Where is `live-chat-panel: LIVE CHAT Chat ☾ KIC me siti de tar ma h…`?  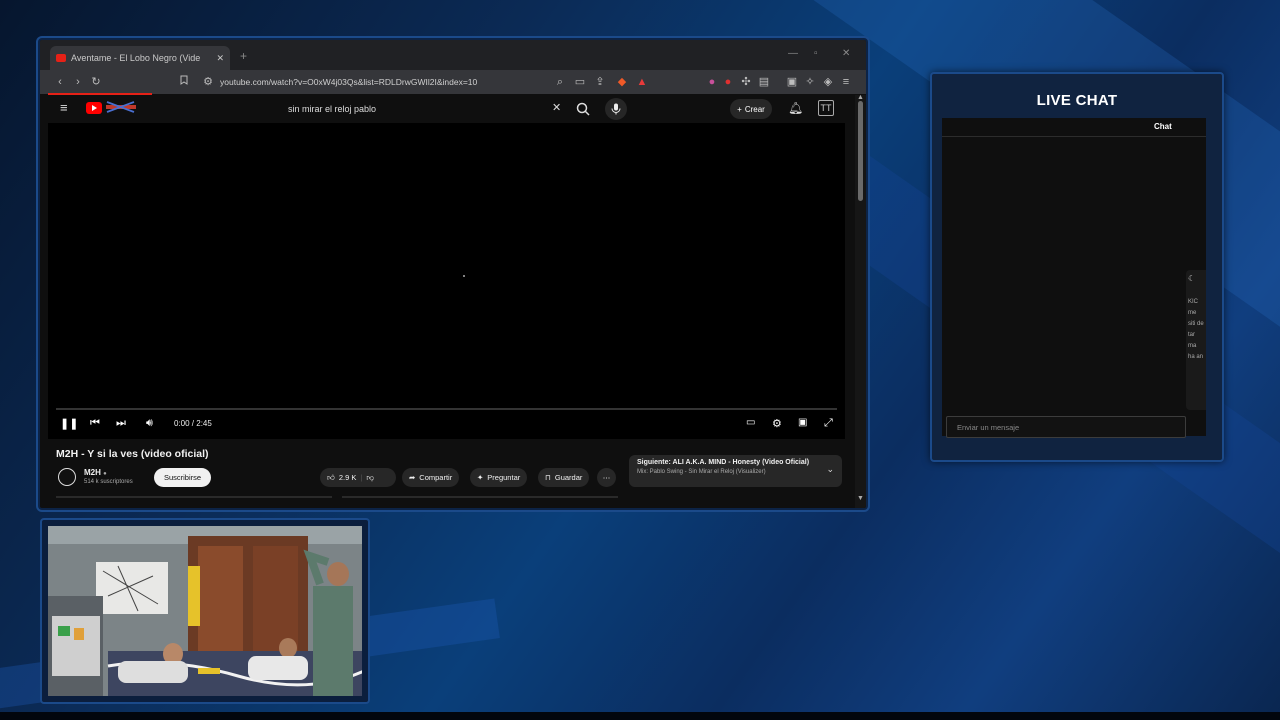
live-chat-panel: LIVE CHAT Chat ☾ KIC me siti de tar ma h… is located at coordinates (1077, 267).